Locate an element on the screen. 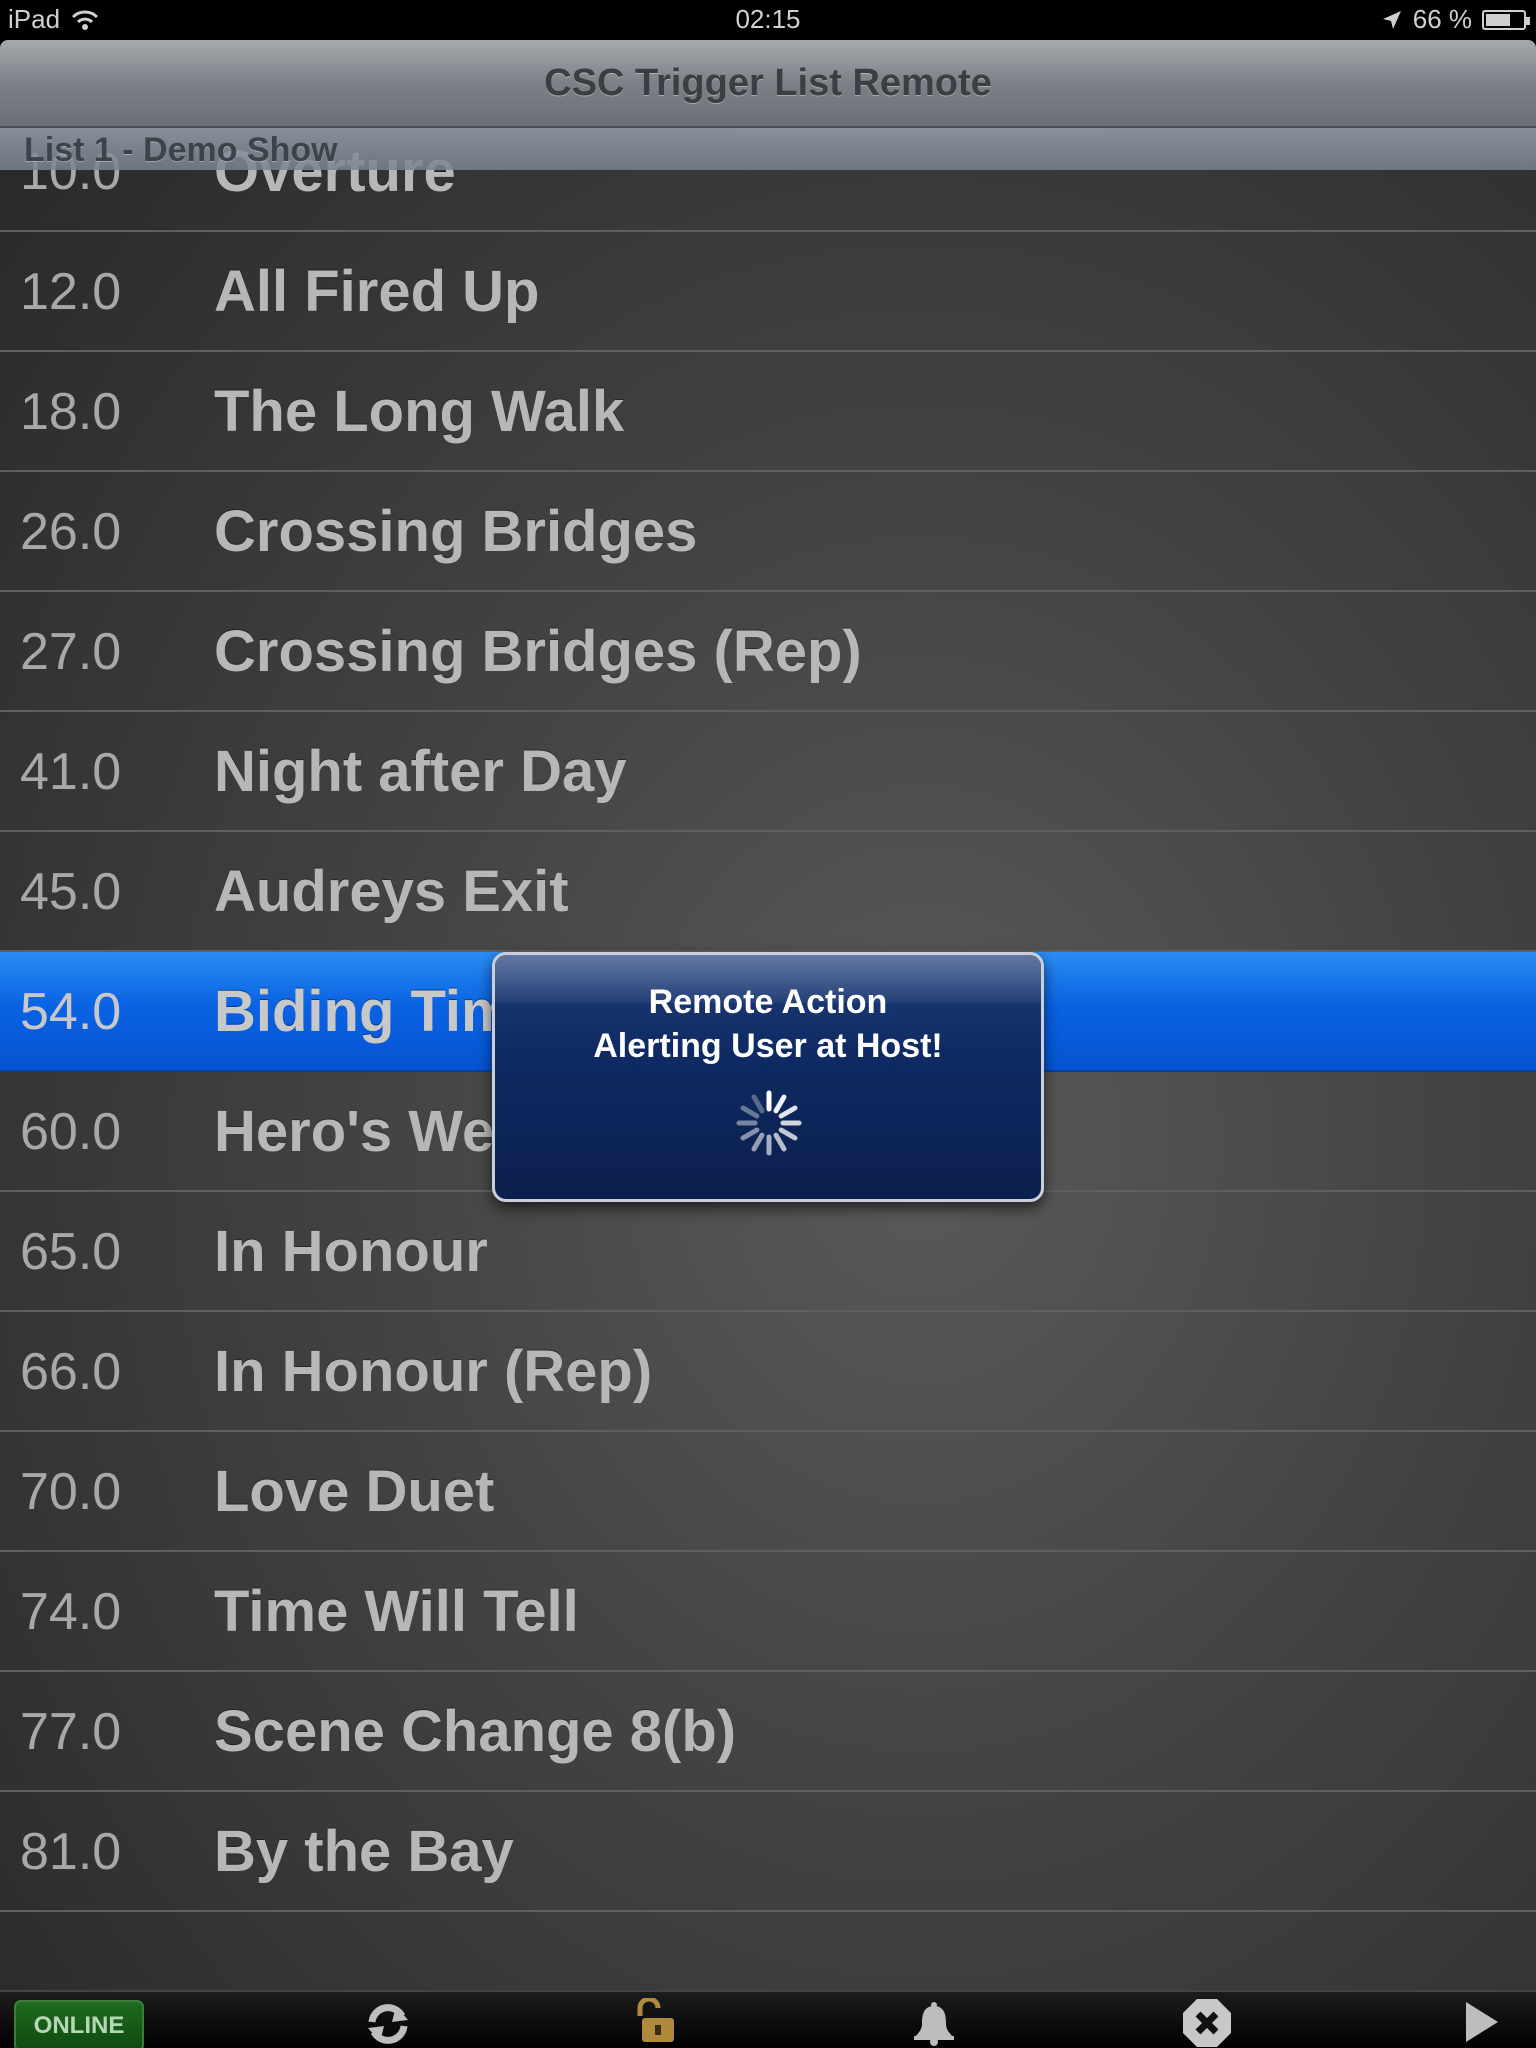  alert-message: Alerting User at Host! is located at coordinates (768, 1046).